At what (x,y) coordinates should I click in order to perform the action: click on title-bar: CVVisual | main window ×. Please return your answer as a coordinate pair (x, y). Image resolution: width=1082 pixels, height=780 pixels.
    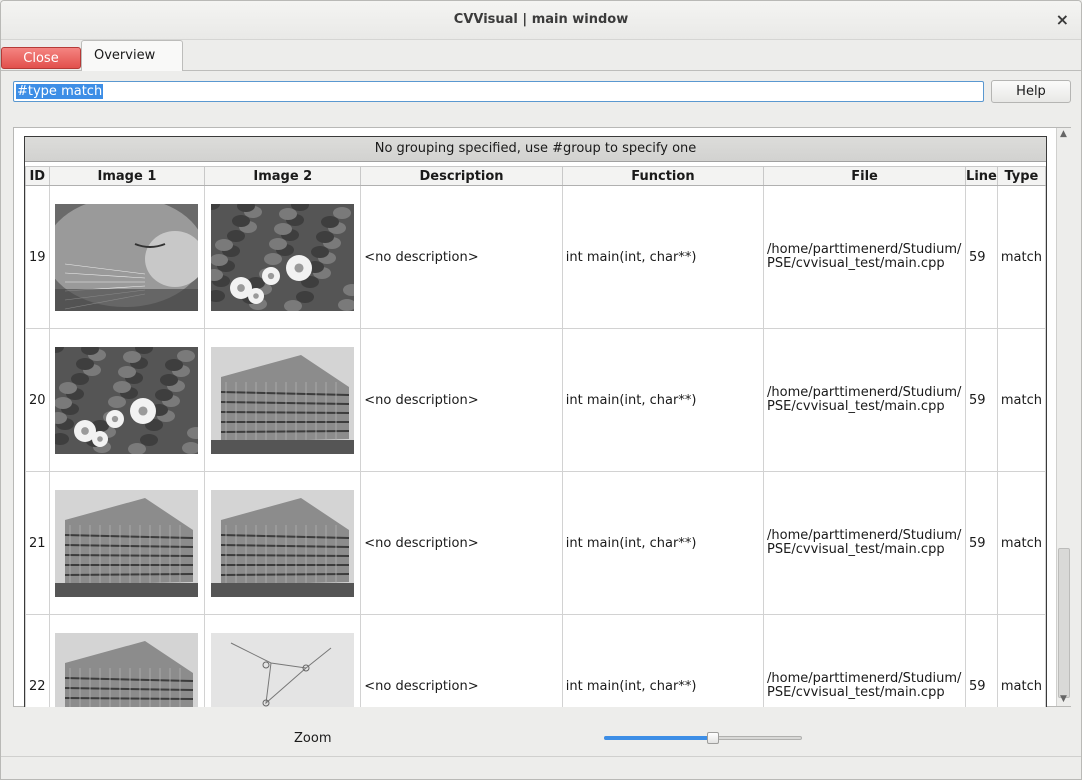
    Looking at the image, I should click on (541, 20).